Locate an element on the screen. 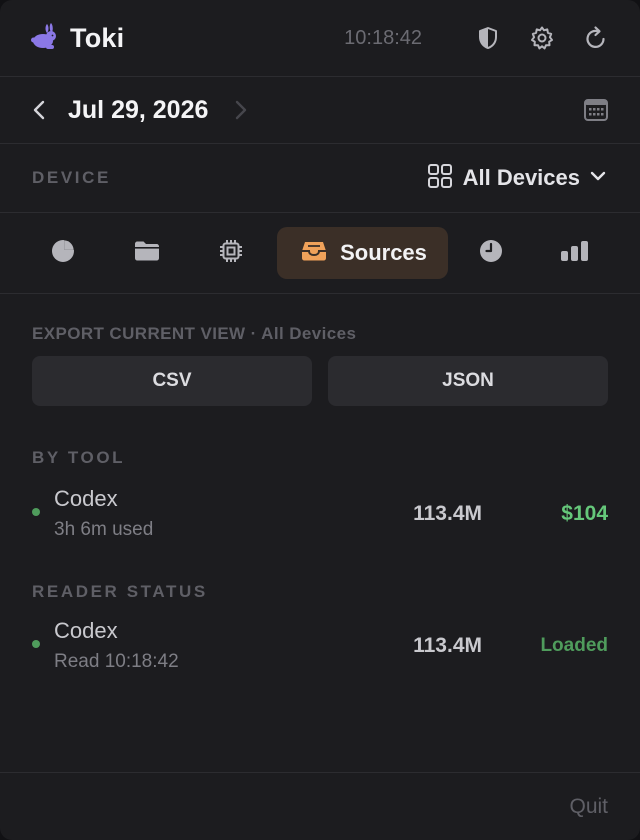  chevron-down-icon is located at coordinates (598, 178).